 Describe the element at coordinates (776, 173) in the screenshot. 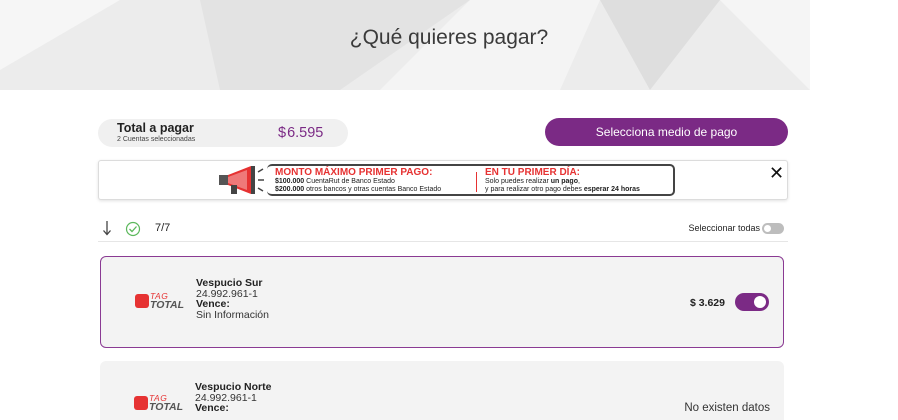

I see `close-icon: ✕` at that location.